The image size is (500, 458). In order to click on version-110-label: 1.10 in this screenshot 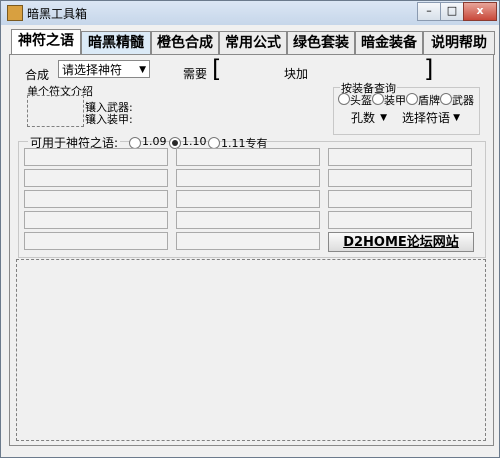, I will do `click(194, 141)`.